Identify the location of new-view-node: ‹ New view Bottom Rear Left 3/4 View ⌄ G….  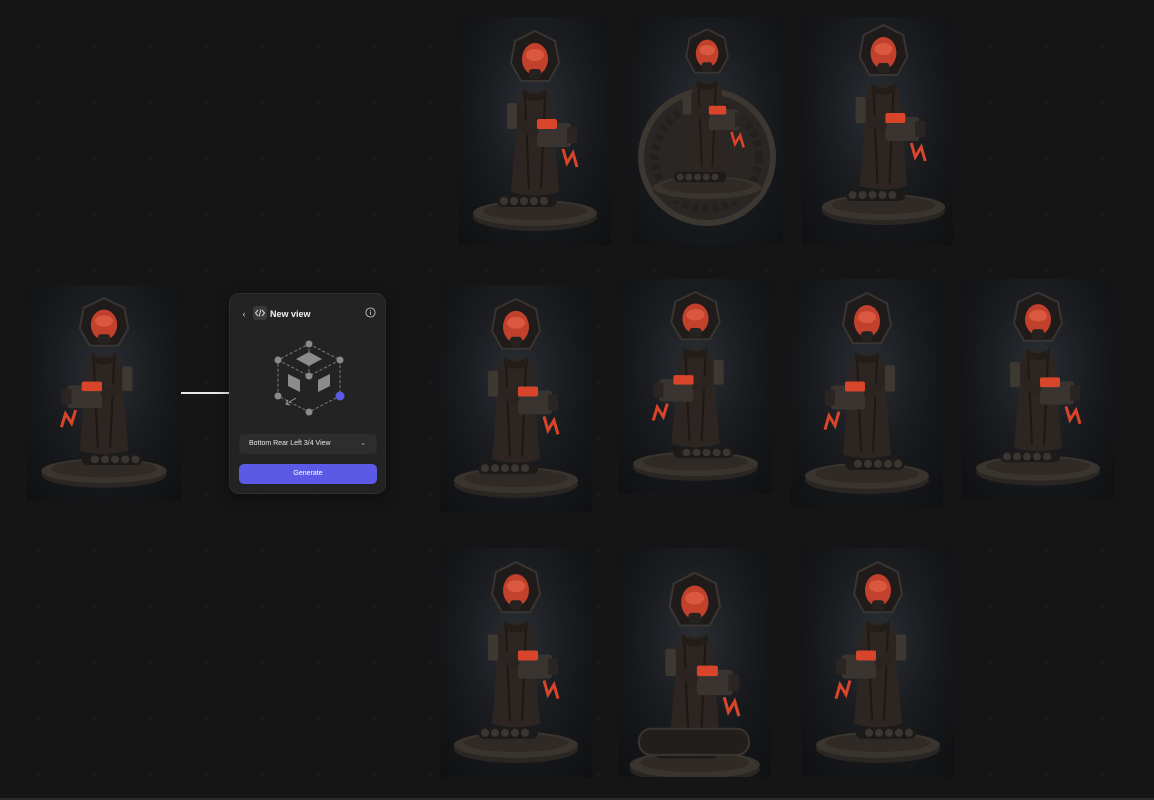
(307, 393).